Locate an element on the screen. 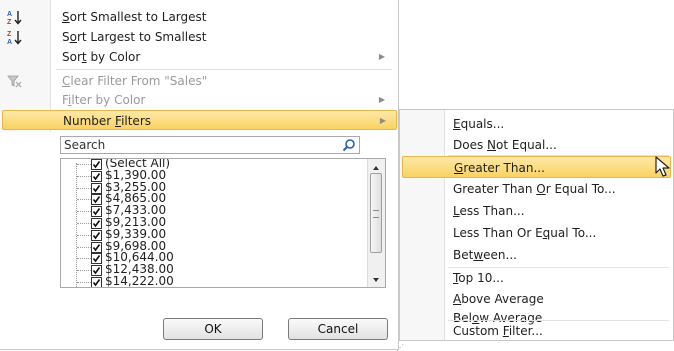 The image size is (674, 351). scroll-up-arrow-icon is located at coordinates (376, 167).